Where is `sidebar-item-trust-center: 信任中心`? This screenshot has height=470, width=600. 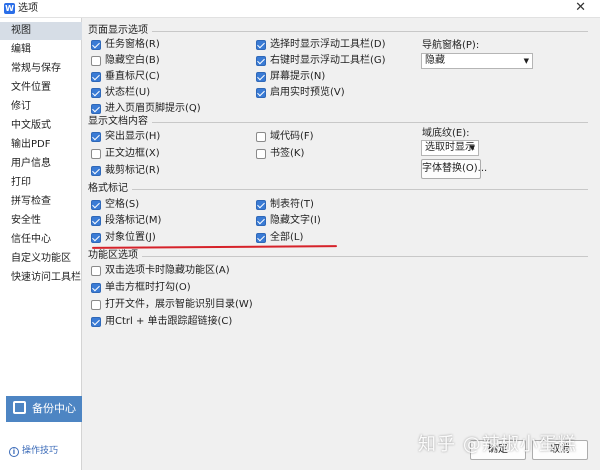 sidebar-item-trust-center: 信任中心 is located at coordinates (41, 240).